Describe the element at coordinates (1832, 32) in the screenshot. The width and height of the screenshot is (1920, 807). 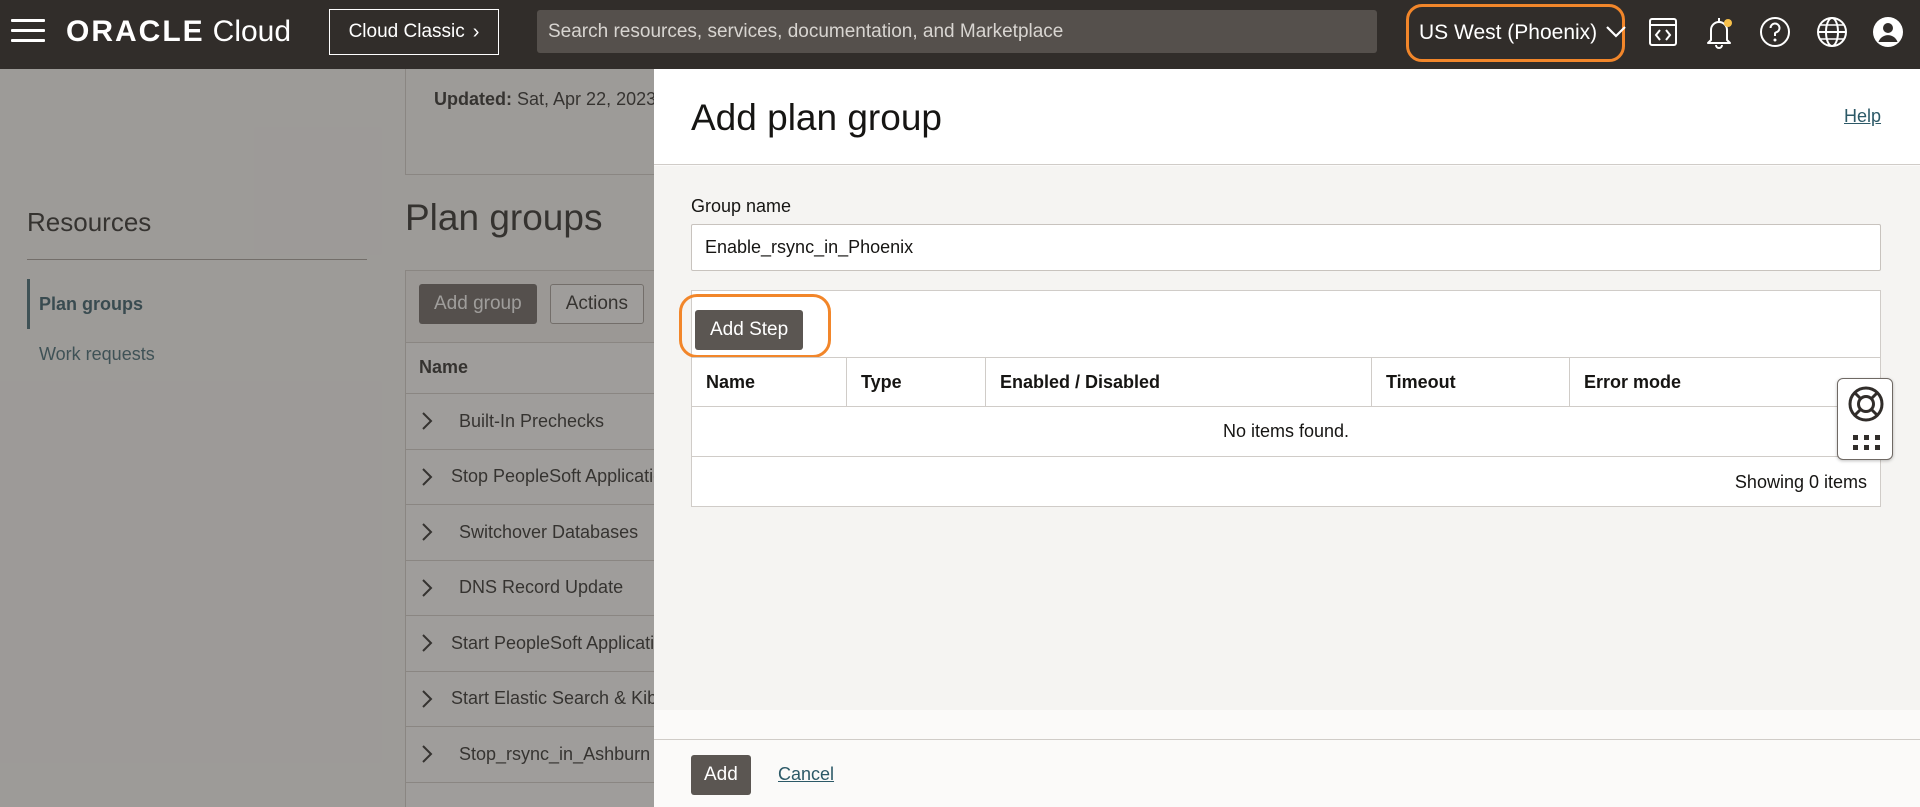
I see `globe-icon` at that location.